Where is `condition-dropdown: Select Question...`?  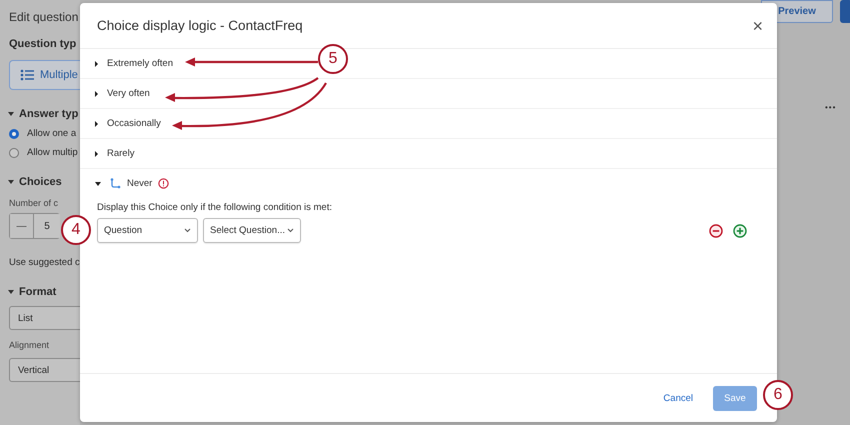
condition-dropdown: Select Question... is located at coordinates (252, 230).